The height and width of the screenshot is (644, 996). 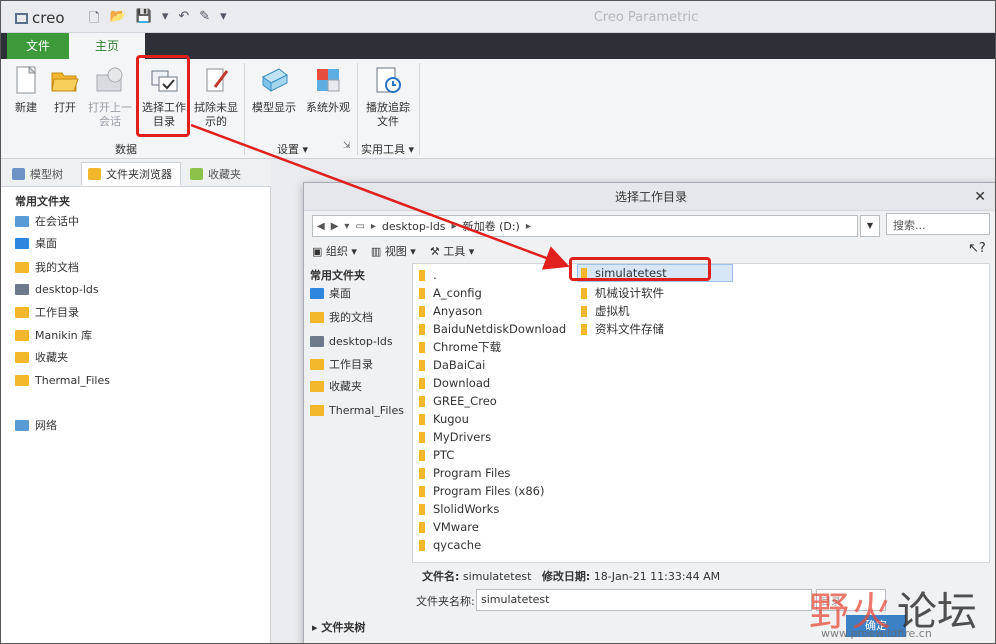 I want to click on nav-item-favorites: 收藏夹, so click(x=336, y=386).